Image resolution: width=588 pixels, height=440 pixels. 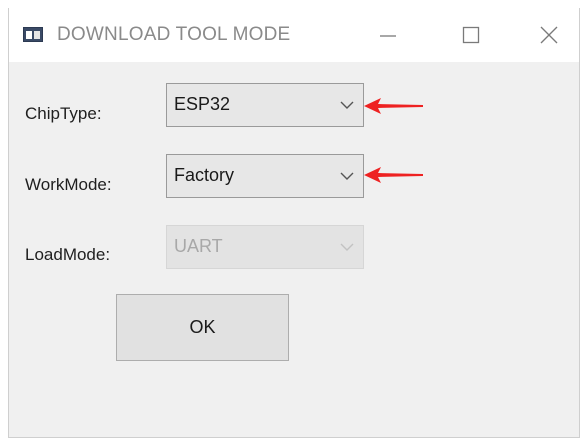 What do you see at coordinates (265, 176) in the screenshot?
I see `work-mode-select: Factory` at bounding box center [265, 176].